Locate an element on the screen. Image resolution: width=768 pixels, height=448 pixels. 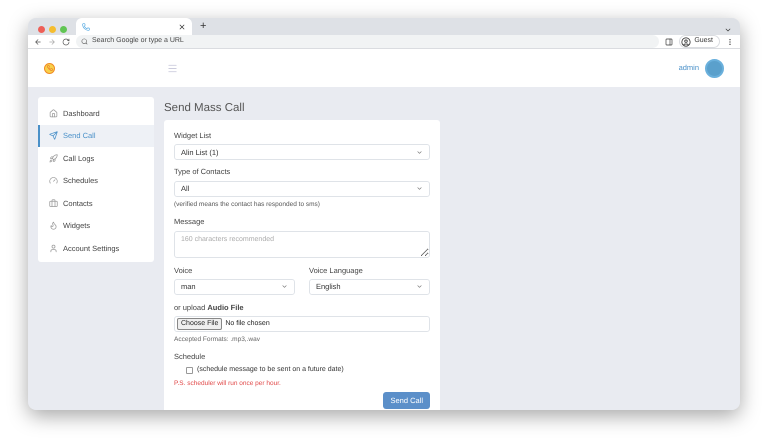
logo-icon is located at coordinates (49, 68).